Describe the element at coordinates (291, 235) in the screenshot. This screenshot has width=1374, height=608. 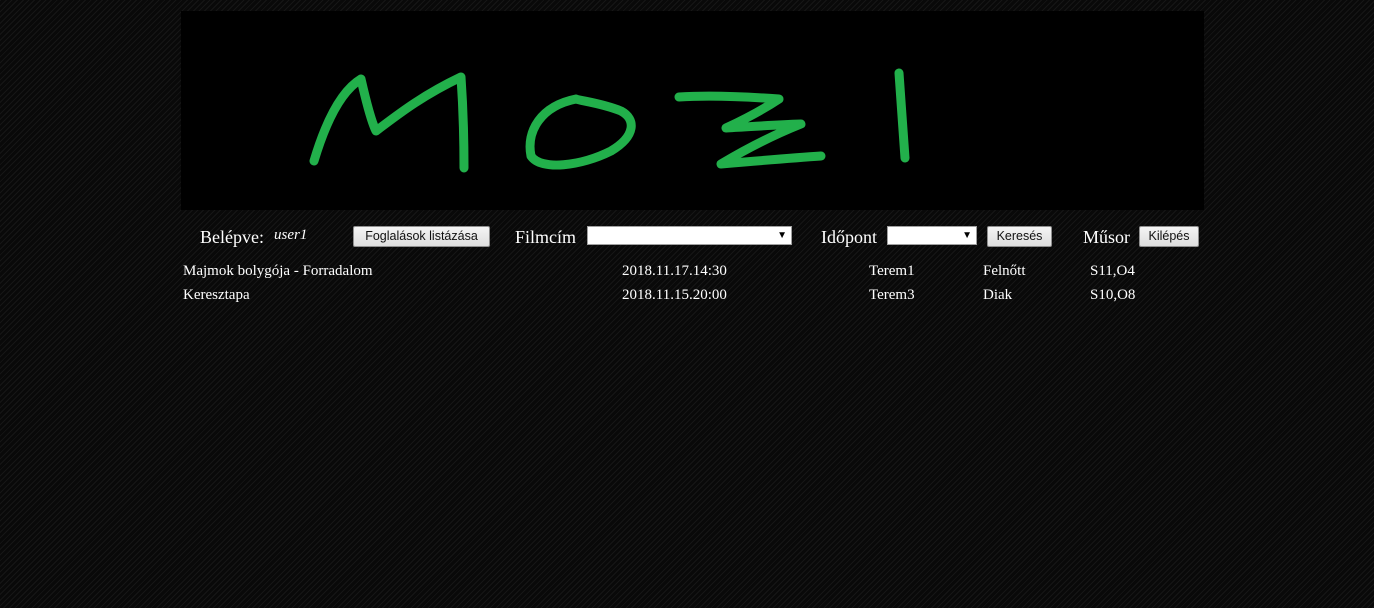
I see `username: user1` at that location.